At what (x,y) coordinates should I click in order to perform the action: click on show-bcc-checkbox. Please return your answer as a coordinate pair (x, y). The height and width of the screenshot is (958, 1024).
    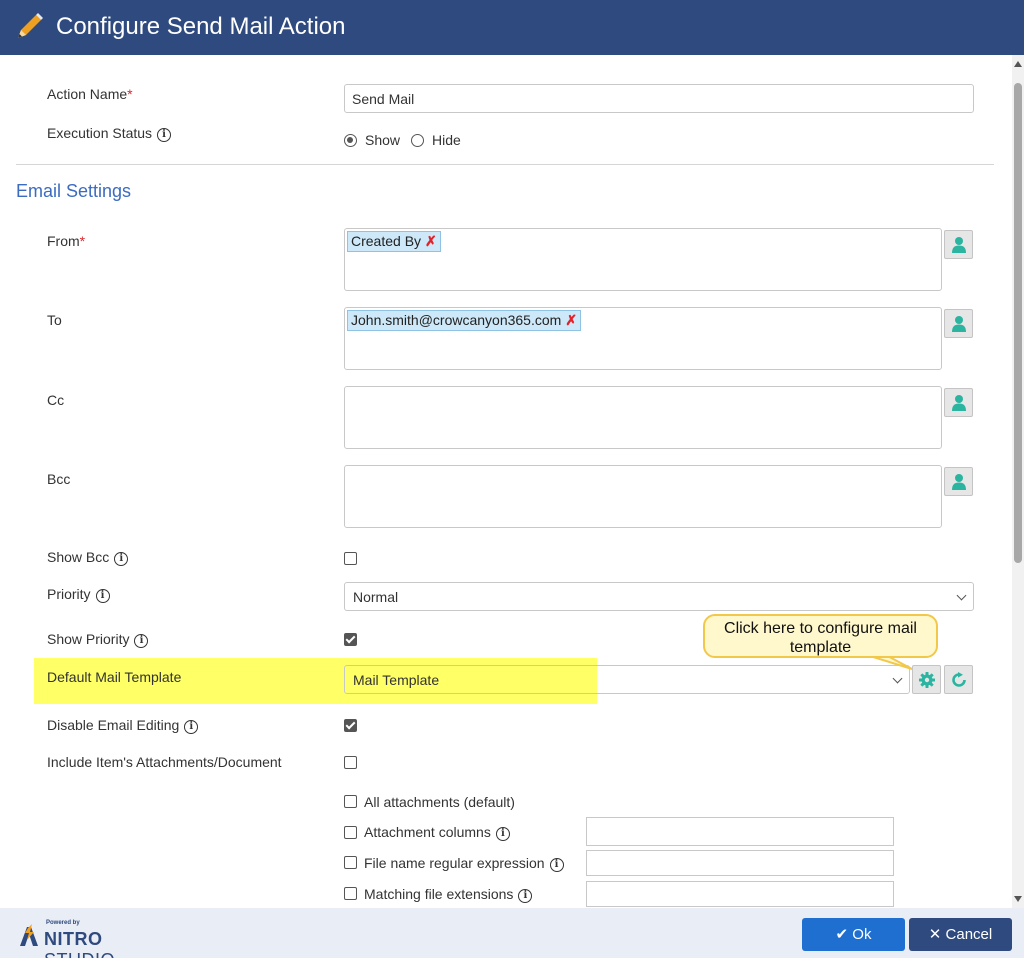
    Looking at the image, I should click on (350, 558).